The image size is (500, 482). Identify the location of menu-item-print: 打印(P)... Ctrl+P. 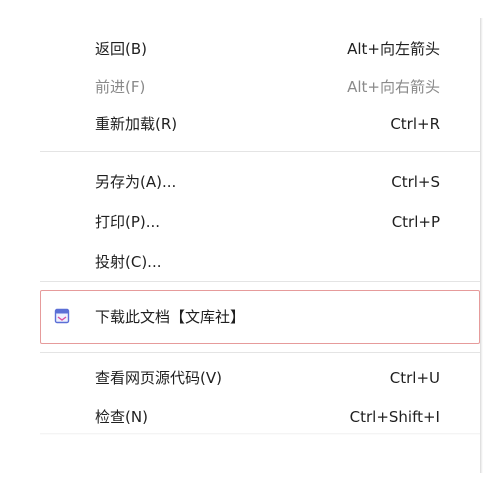
(260, 222).